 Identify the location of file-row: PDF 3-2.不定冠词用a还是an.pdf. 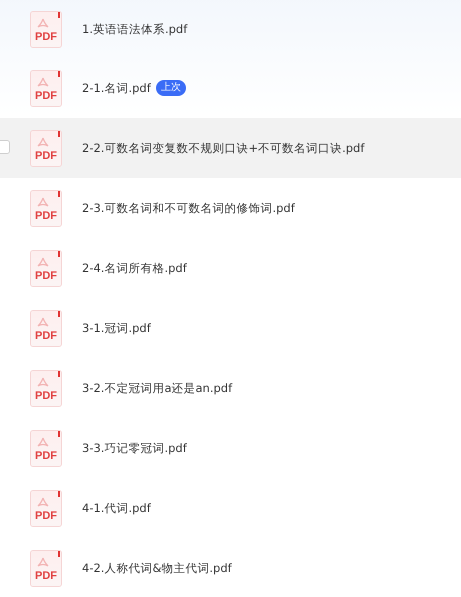
(230, 388).